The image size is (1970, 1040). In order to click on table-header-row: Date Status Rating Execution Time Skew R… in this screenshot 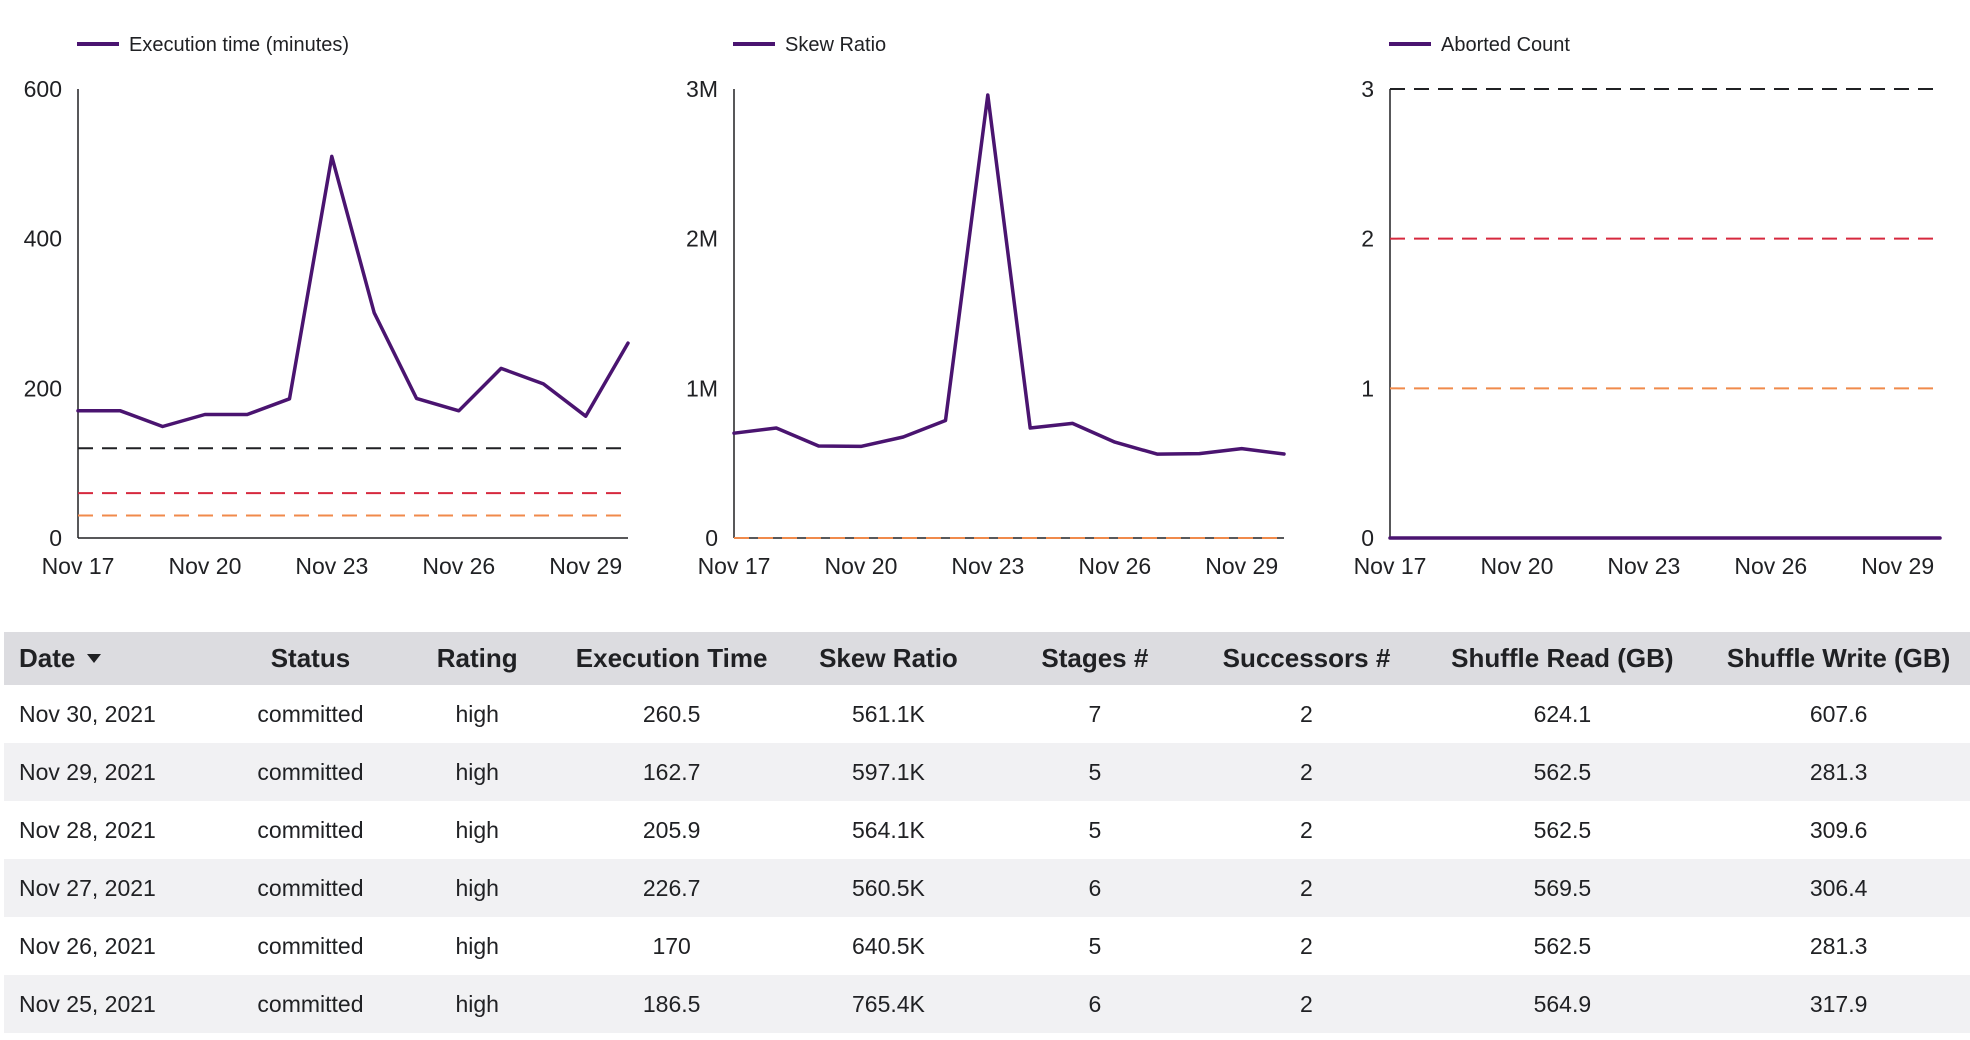, I will do `click(987, 658)`.